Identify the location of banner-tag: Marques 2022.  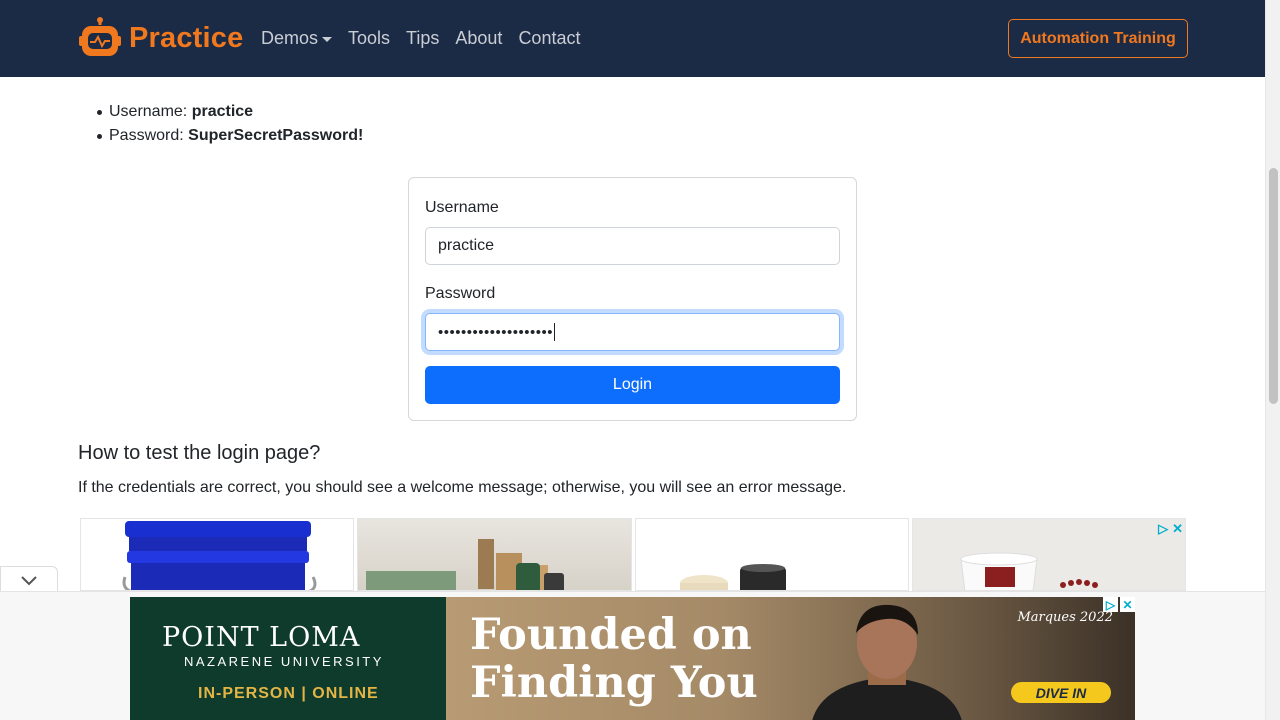
(1065, 617).